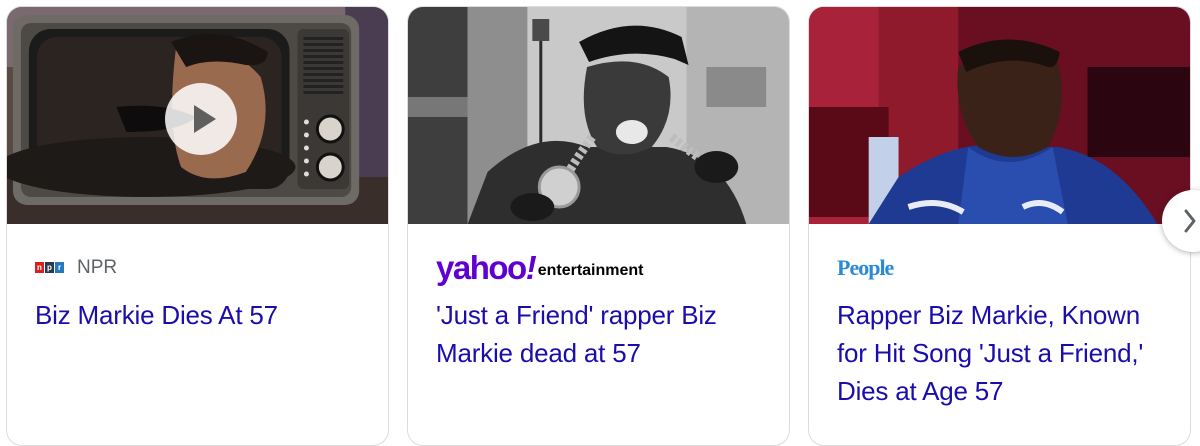 This screenshot has width=1200, height=446. I want to click on npr-logo-p: p, so click(49, 267).